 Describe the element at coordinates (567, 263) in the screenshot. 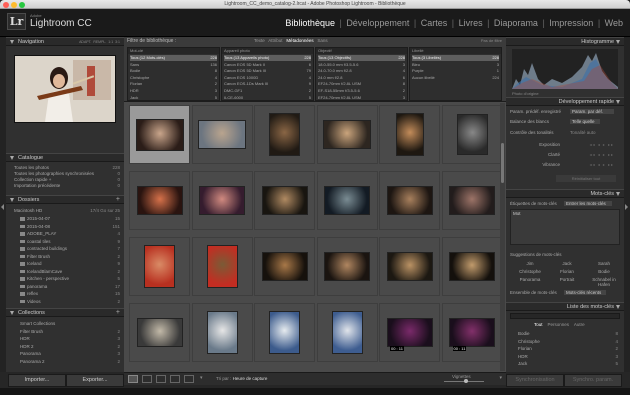

I see `keyword-suggestion: Jack` at that location.